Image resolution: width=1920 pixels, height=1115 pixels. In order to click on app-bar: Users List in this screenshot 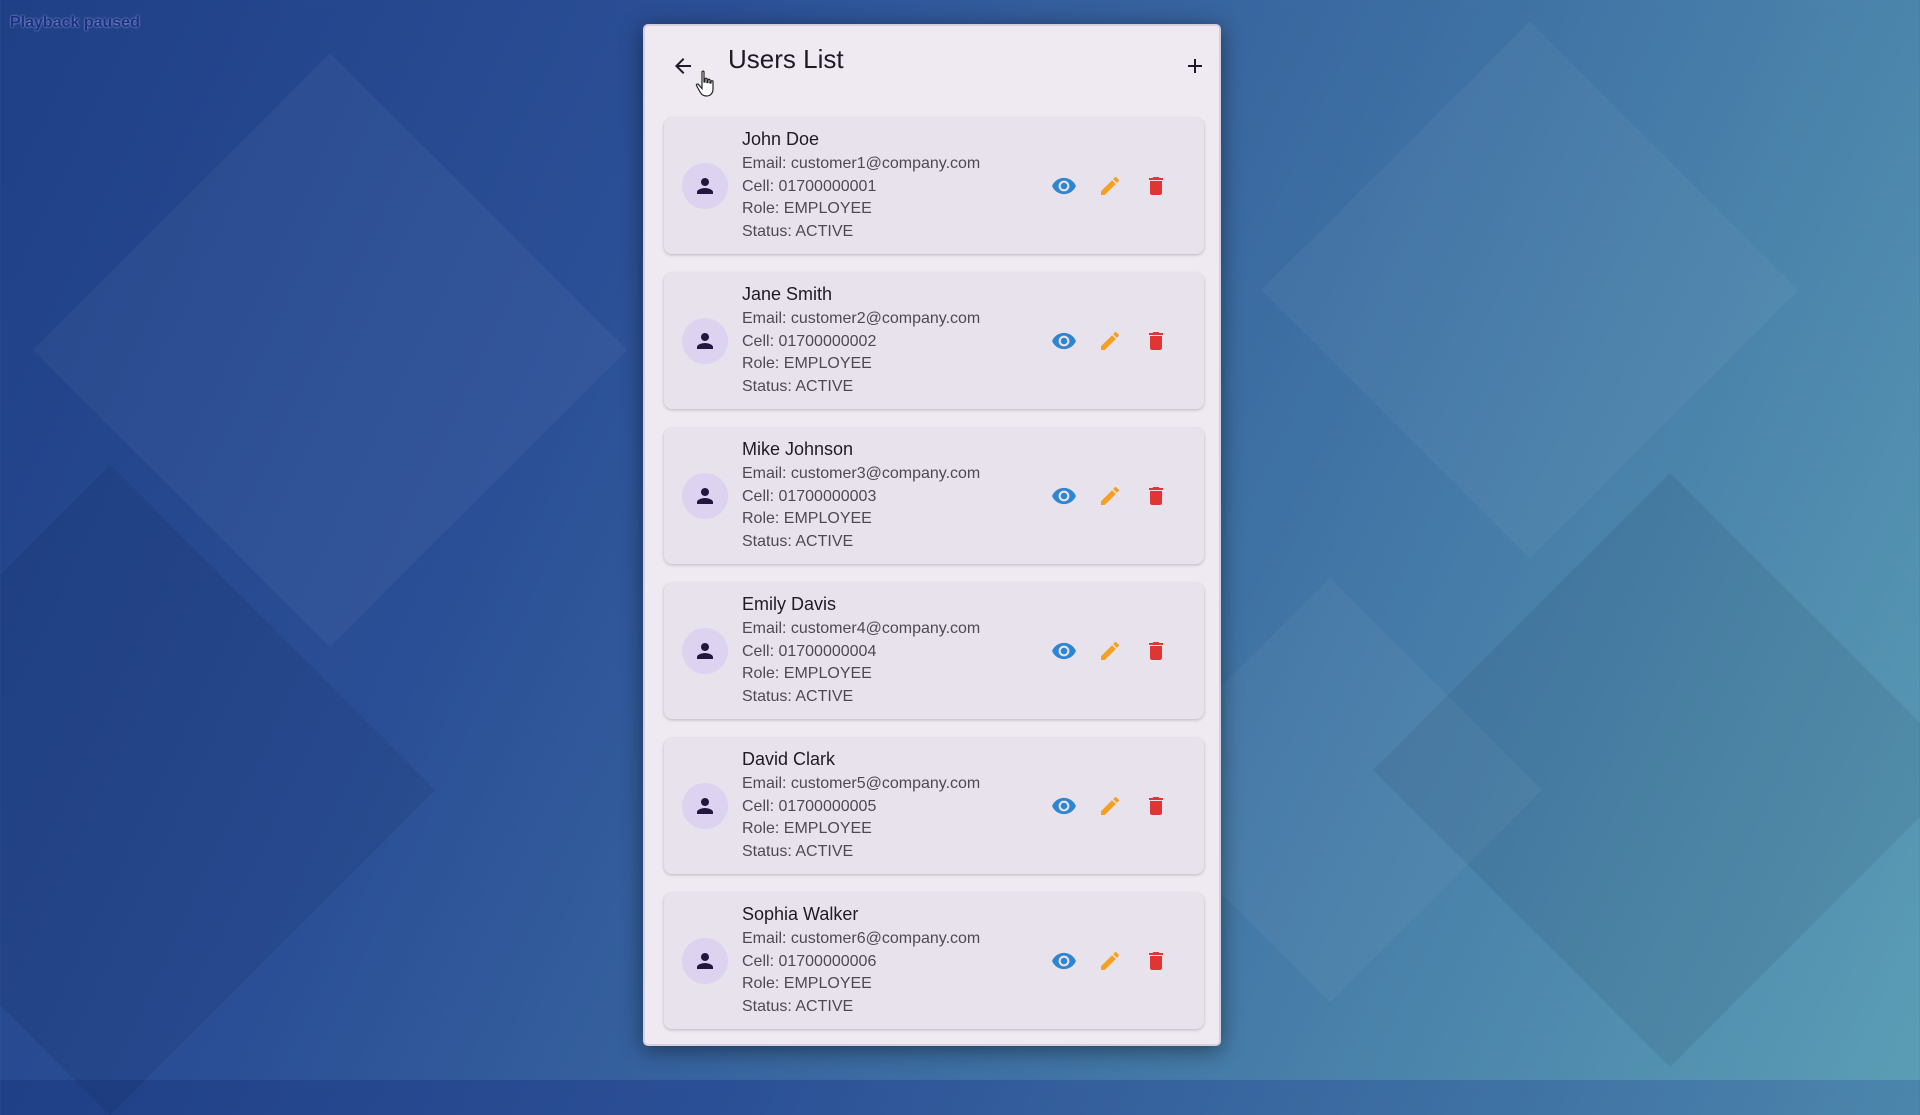, I will do `click(932, 71)`.